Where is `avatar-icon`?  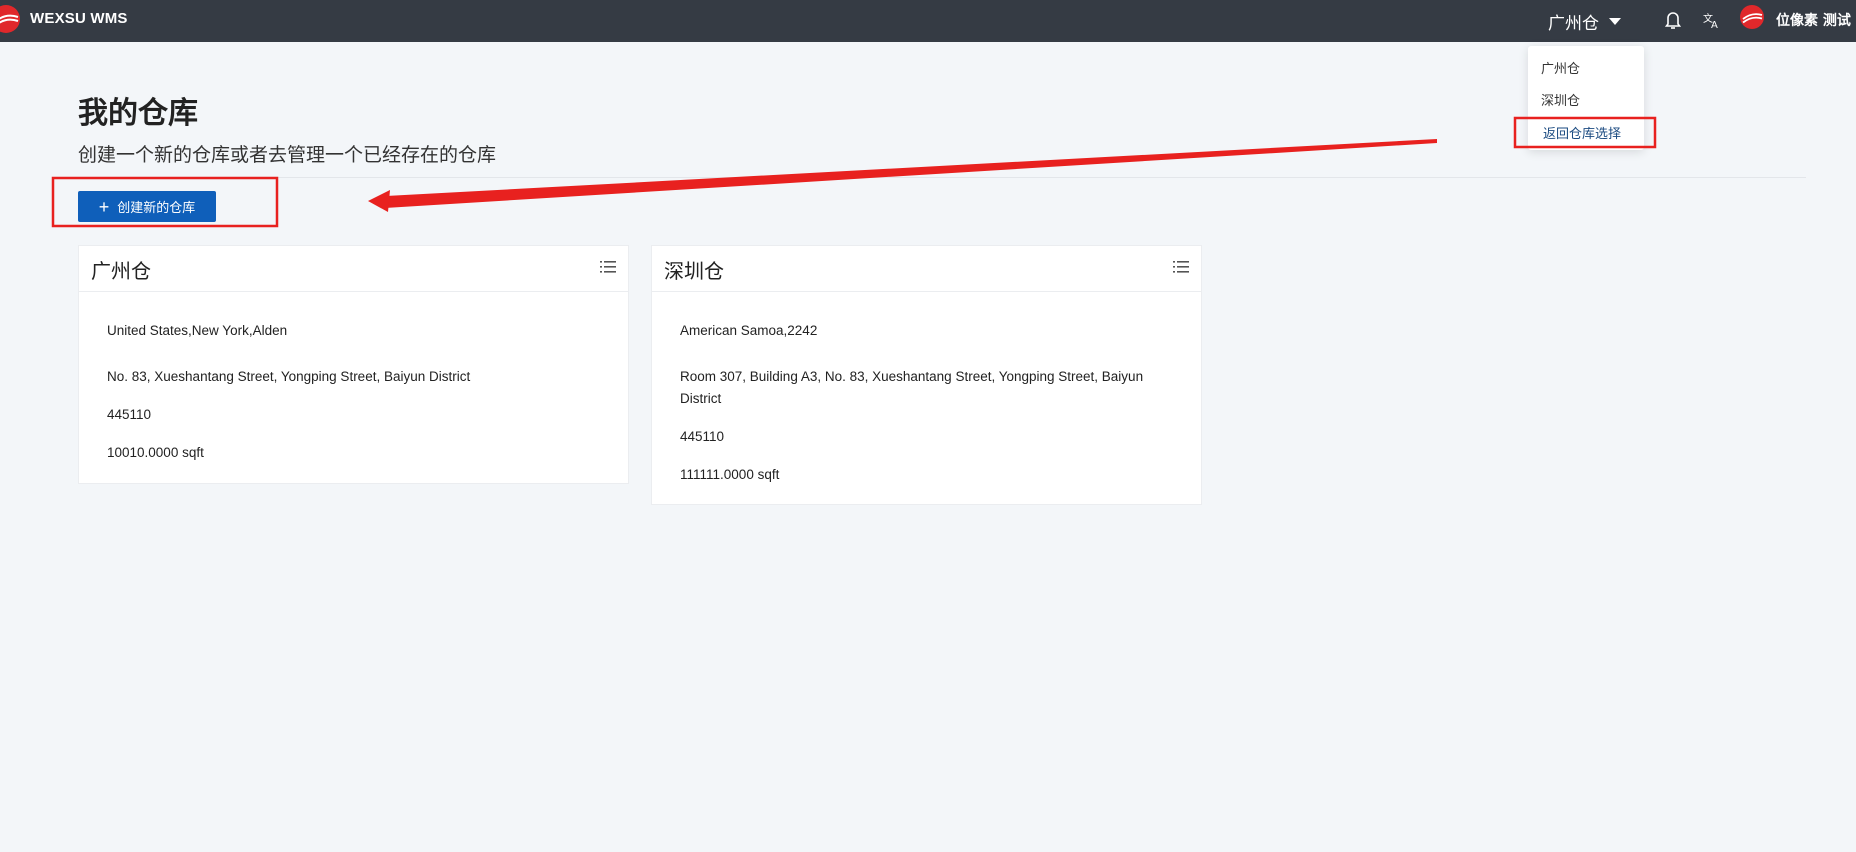
avatar-icon is located at coordinates (1752, 17).